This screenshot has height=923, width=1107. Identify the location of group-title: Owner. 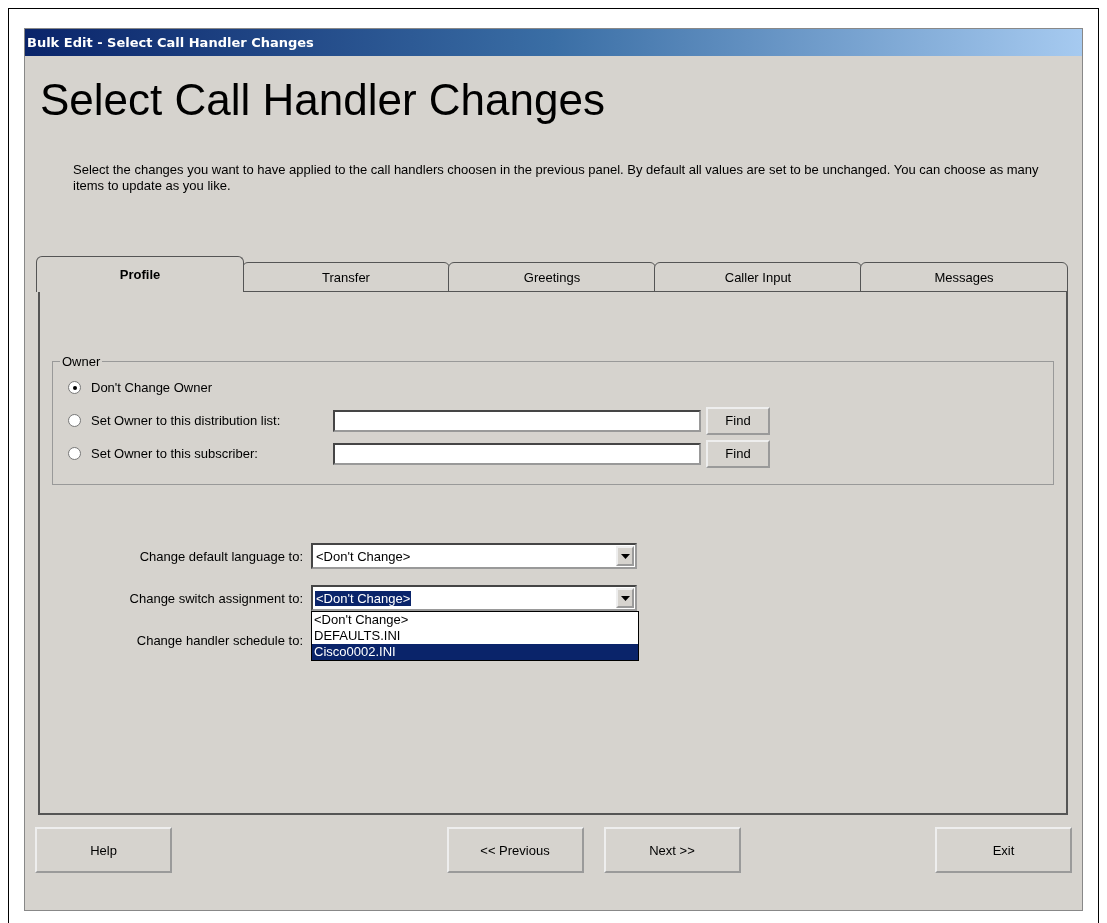
(81, 361).